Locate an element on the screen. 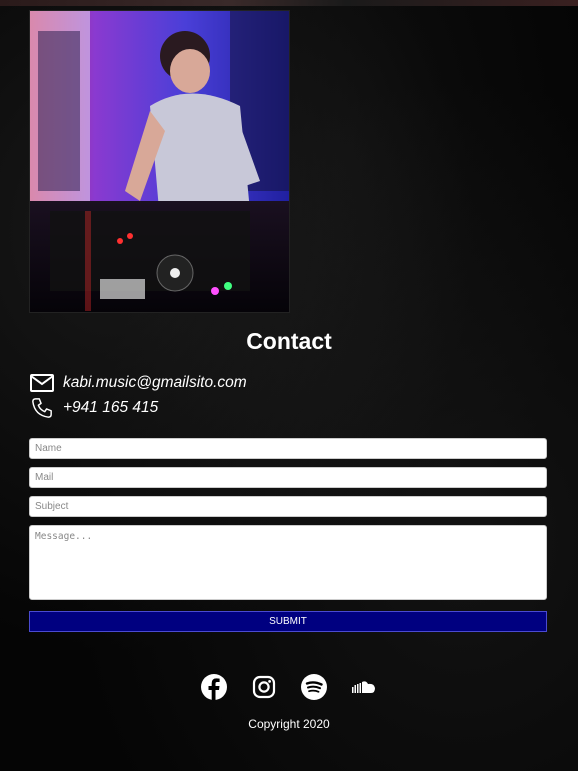 This screenshot has height=771, width=578. subject-field is located at coordinates (288, 506).